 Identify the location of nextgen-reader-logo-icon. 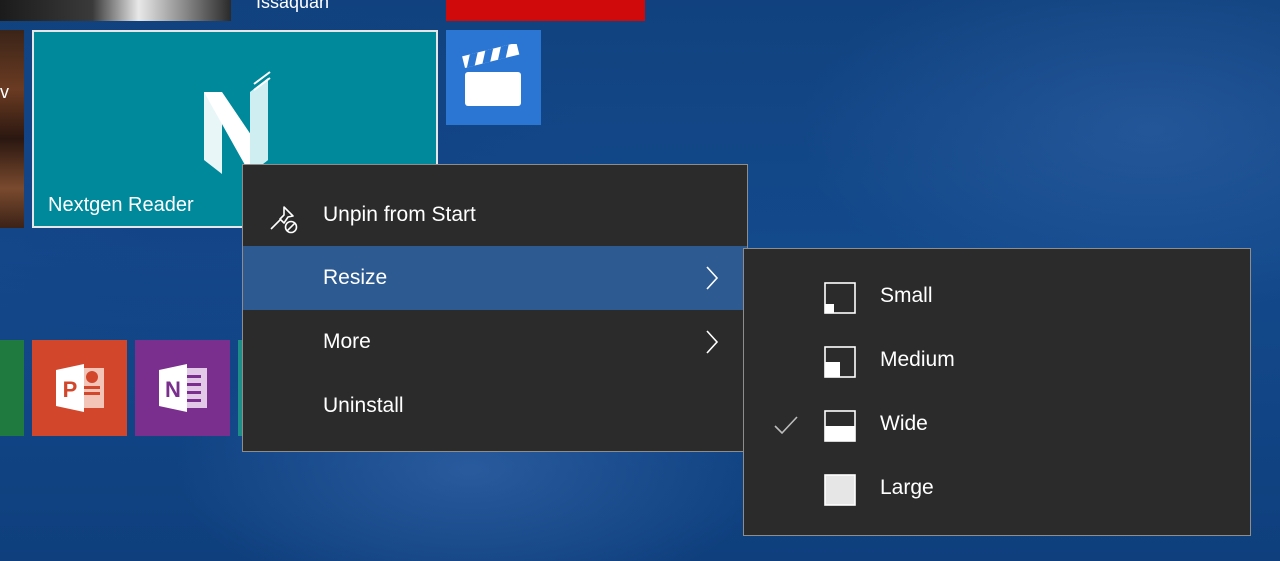
(237, 122).